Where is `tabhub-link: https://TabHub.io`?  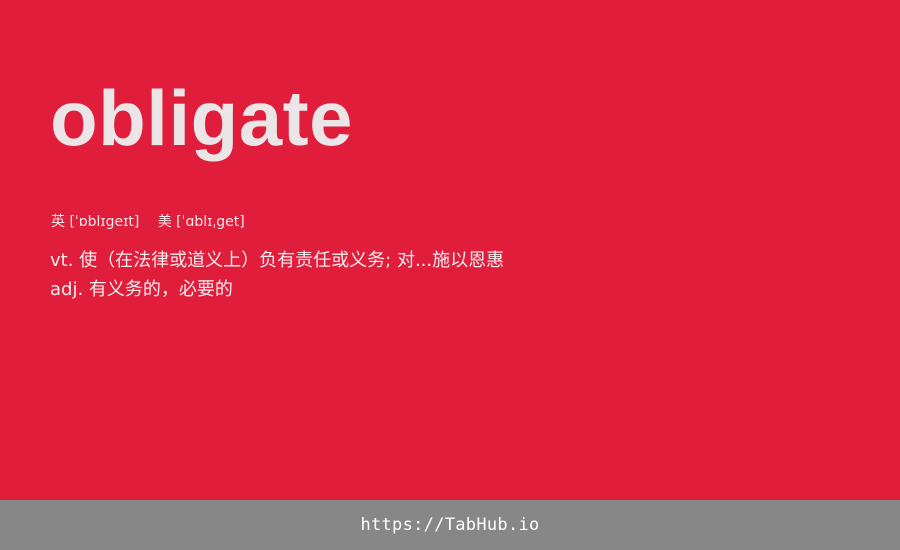
tabhub-link: https://TabHub.io is located at coordinates (449, 525).